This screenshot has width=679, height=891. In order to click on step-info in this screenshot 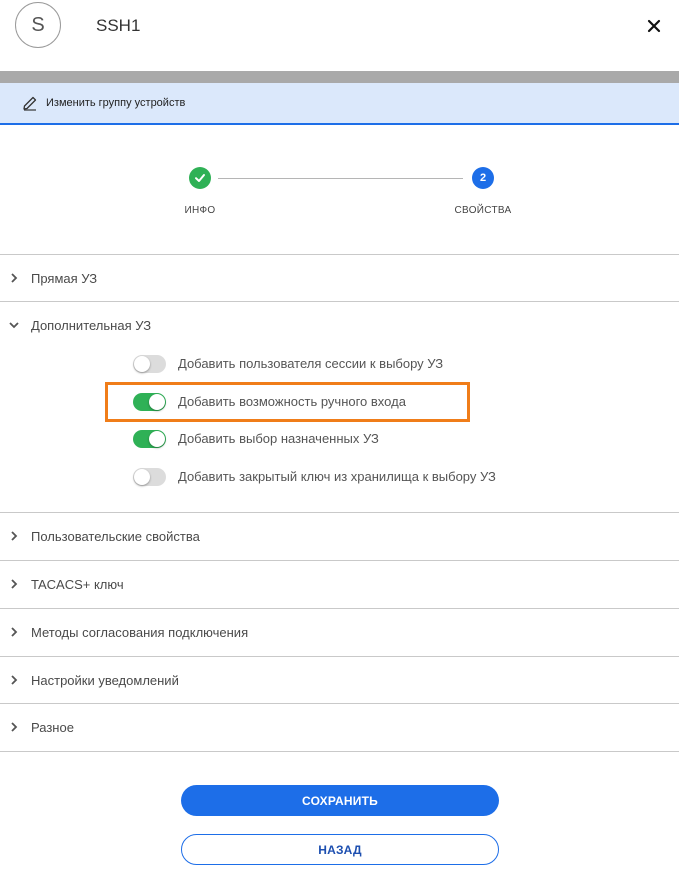, I will do `click(200, 178)`.